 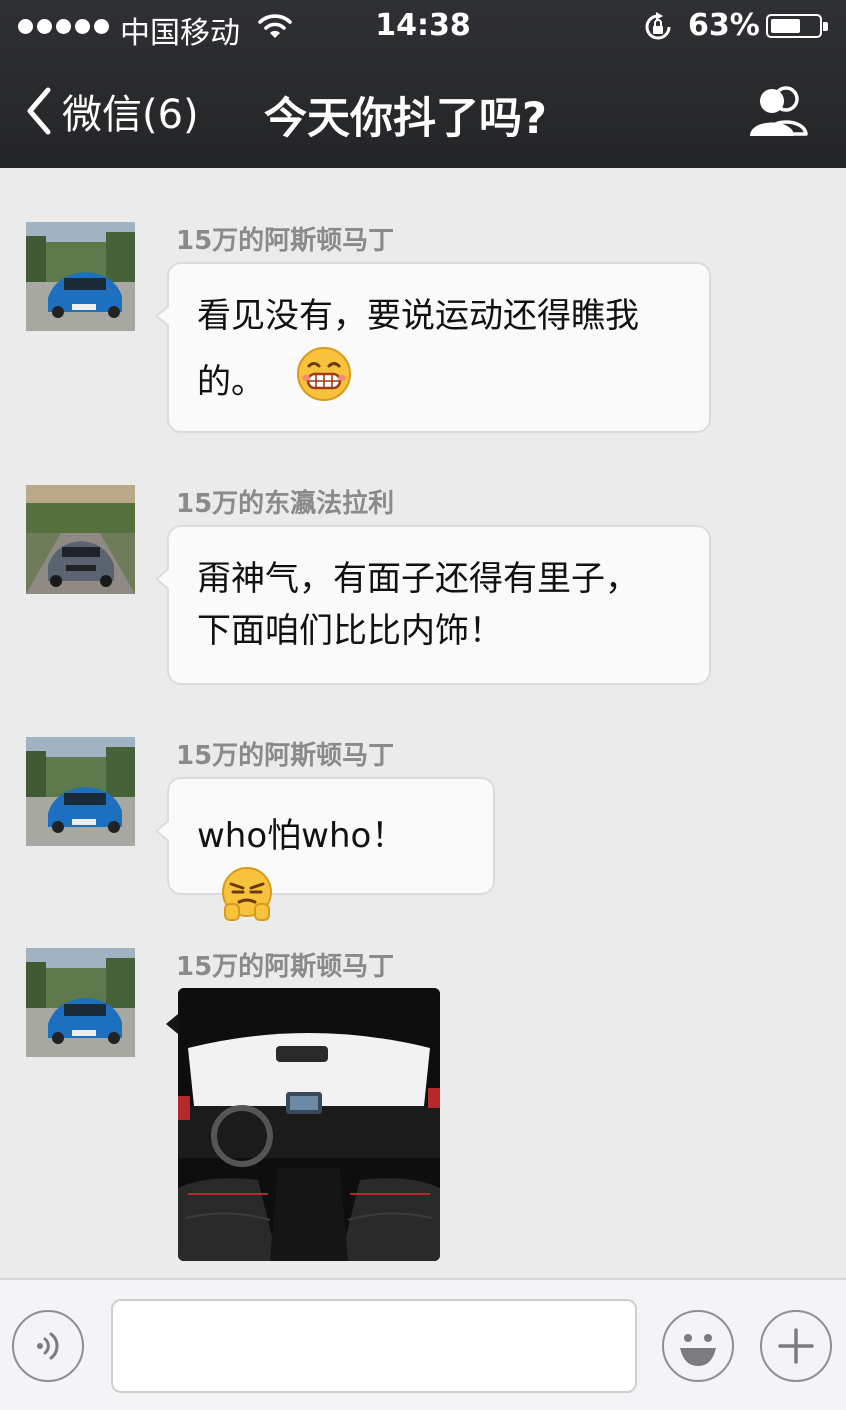 I want to click on voice-icon, so click(x=48, y=1346).